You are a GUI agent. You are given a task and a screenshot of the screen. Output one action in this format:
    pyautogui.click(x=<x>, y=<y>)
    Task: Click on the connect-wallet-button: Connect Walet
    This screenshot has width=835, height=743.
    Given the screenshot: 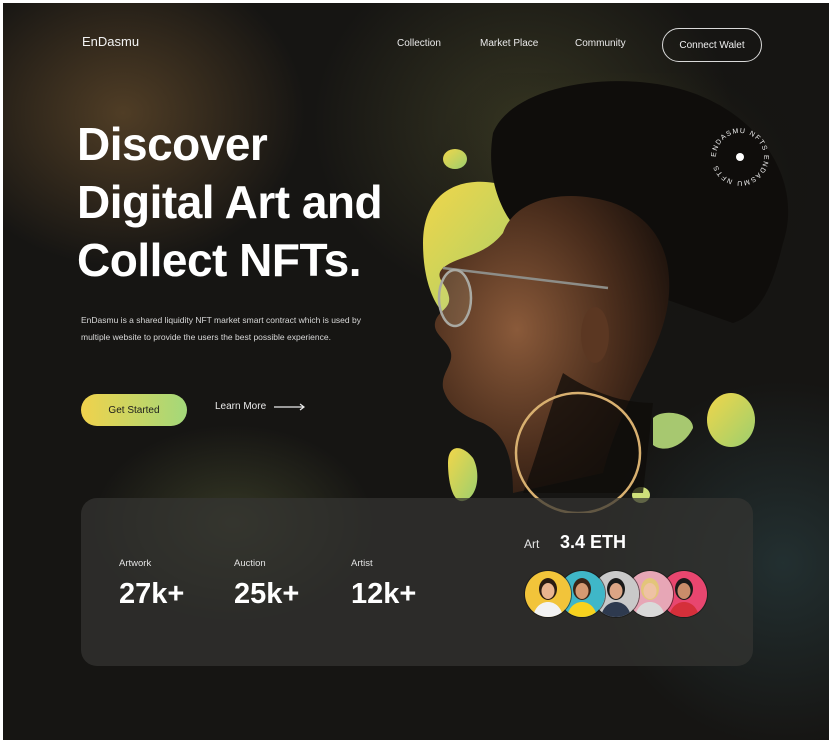 What is the action you would take?
    pyautogui.click(x=712, y=45)
    